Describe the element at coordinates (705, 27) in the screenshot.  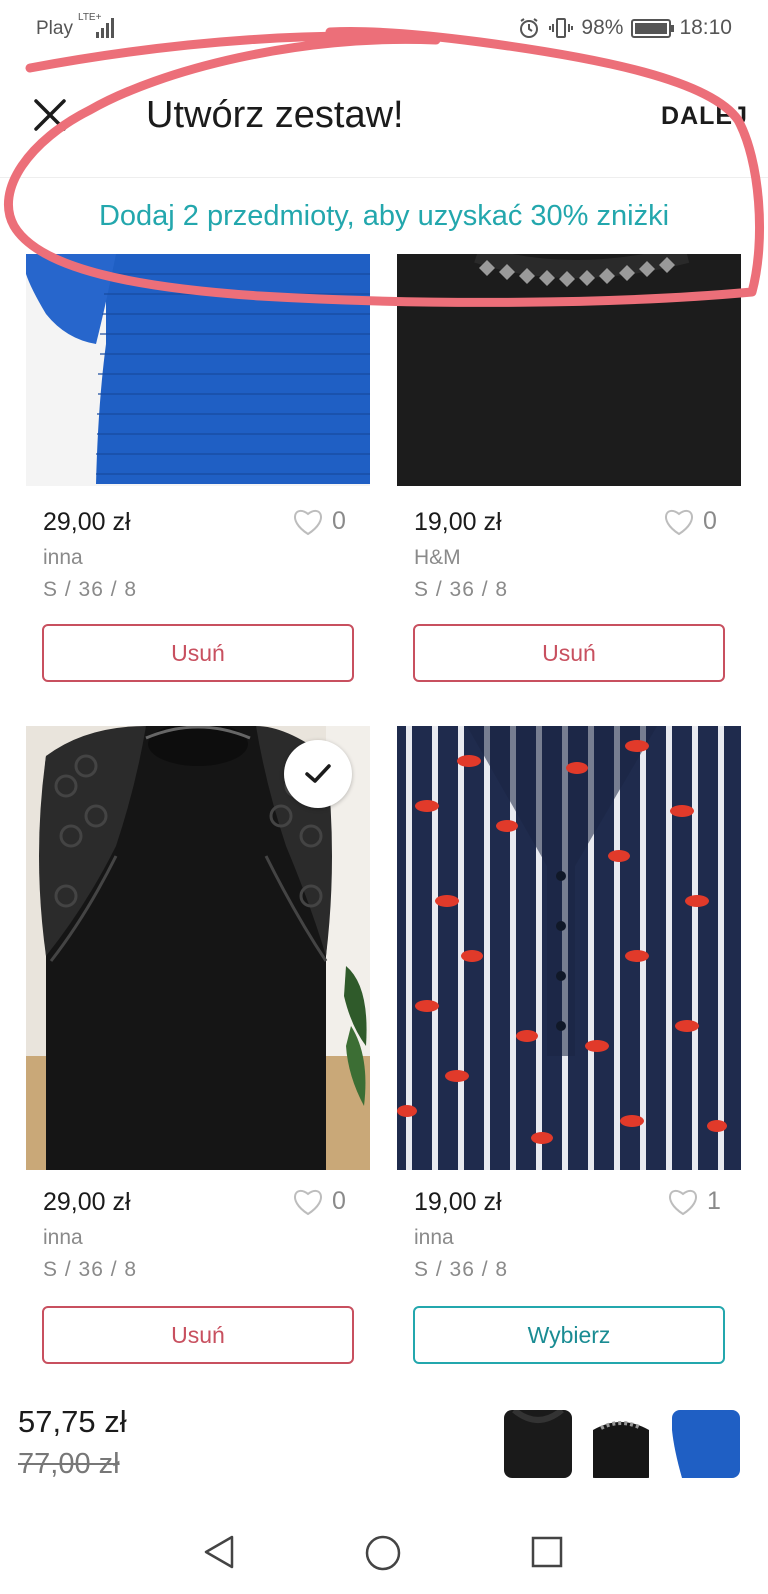
I see `clock: 18:10` at that location.